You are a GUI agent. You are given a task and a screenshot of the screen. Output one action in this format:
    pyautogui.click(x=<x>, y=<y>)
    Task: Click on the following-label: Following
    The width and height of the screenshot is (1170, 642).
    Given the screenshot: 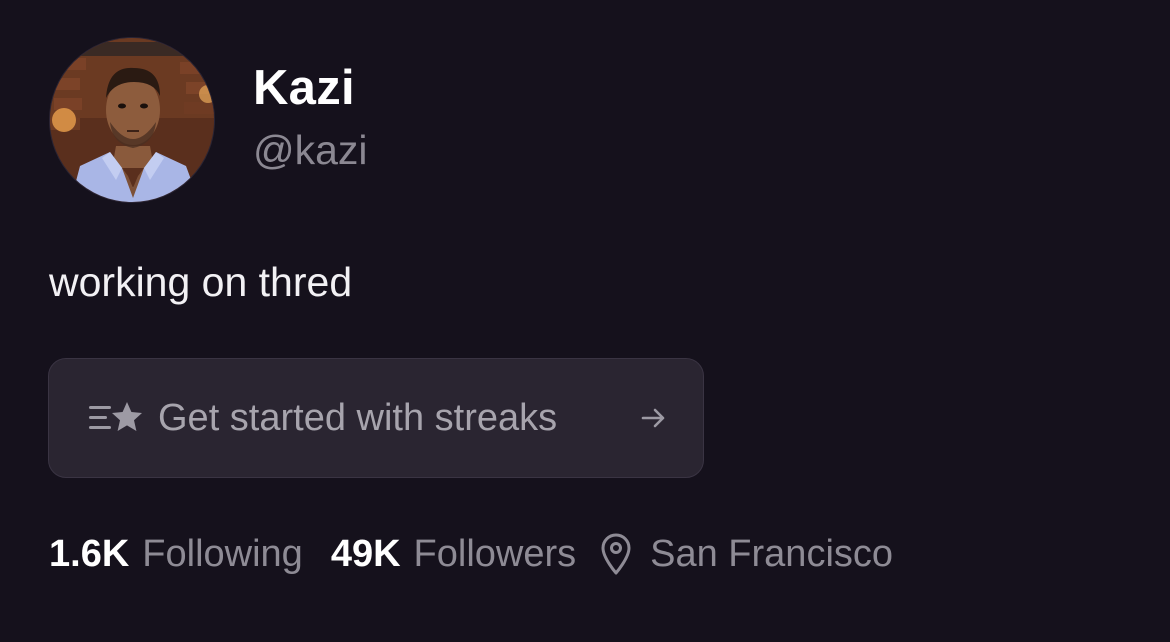 What is the action you would take?
    pyautogui.click(x=222, y=554)
    